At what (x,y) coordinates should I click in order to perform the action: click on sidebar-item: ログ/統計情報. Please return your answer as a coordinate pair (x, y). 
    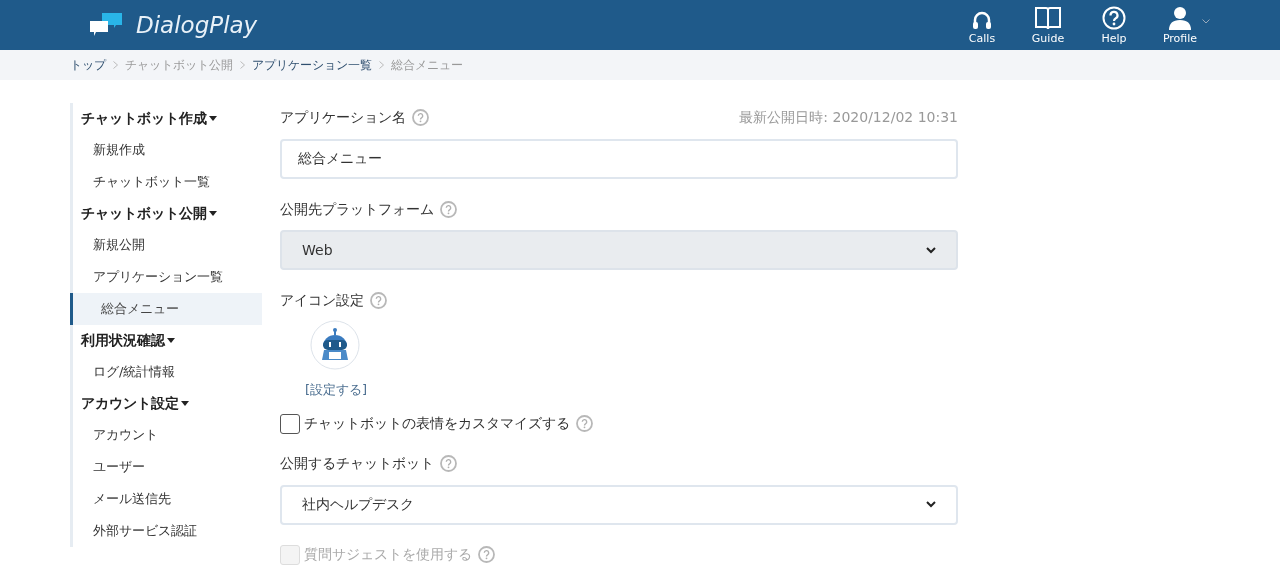
    Looking at the image, I should click on (166, 372).